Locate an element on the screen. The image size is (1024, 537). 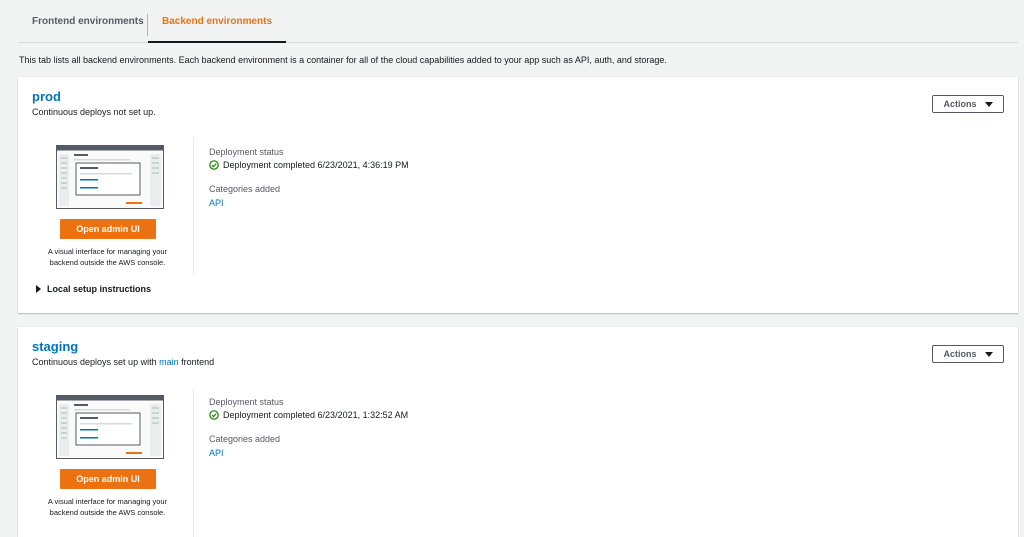
environment-subtitle: Continuous deploys not set up. is located at coordinates (94, 112).